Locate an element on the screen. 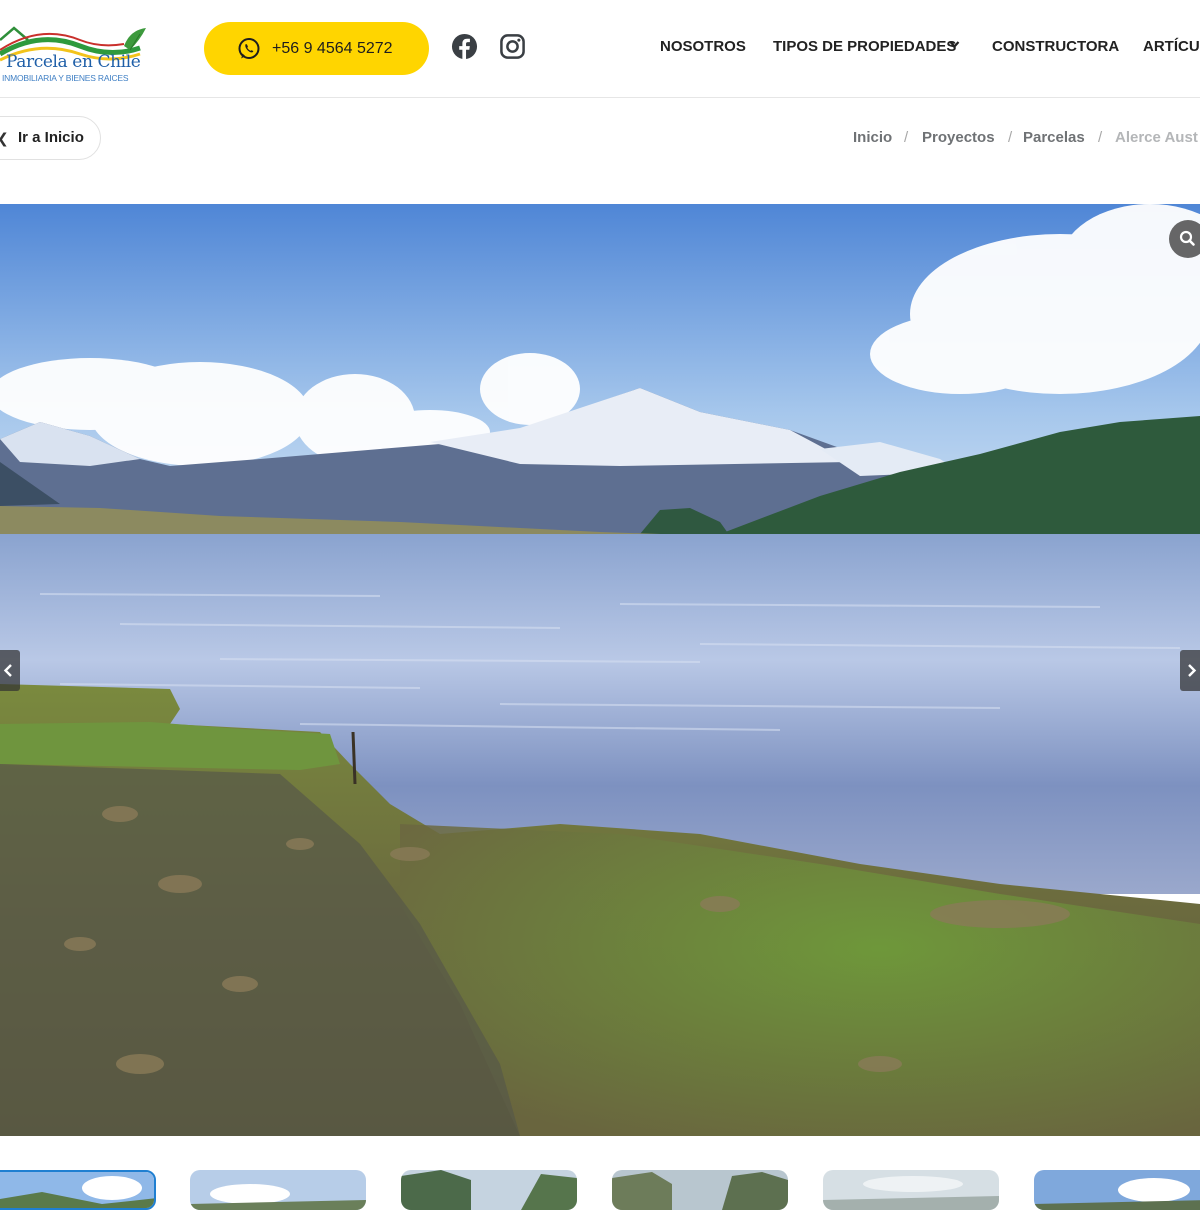  gallery-next-button is located at coordinates (1190, 670).